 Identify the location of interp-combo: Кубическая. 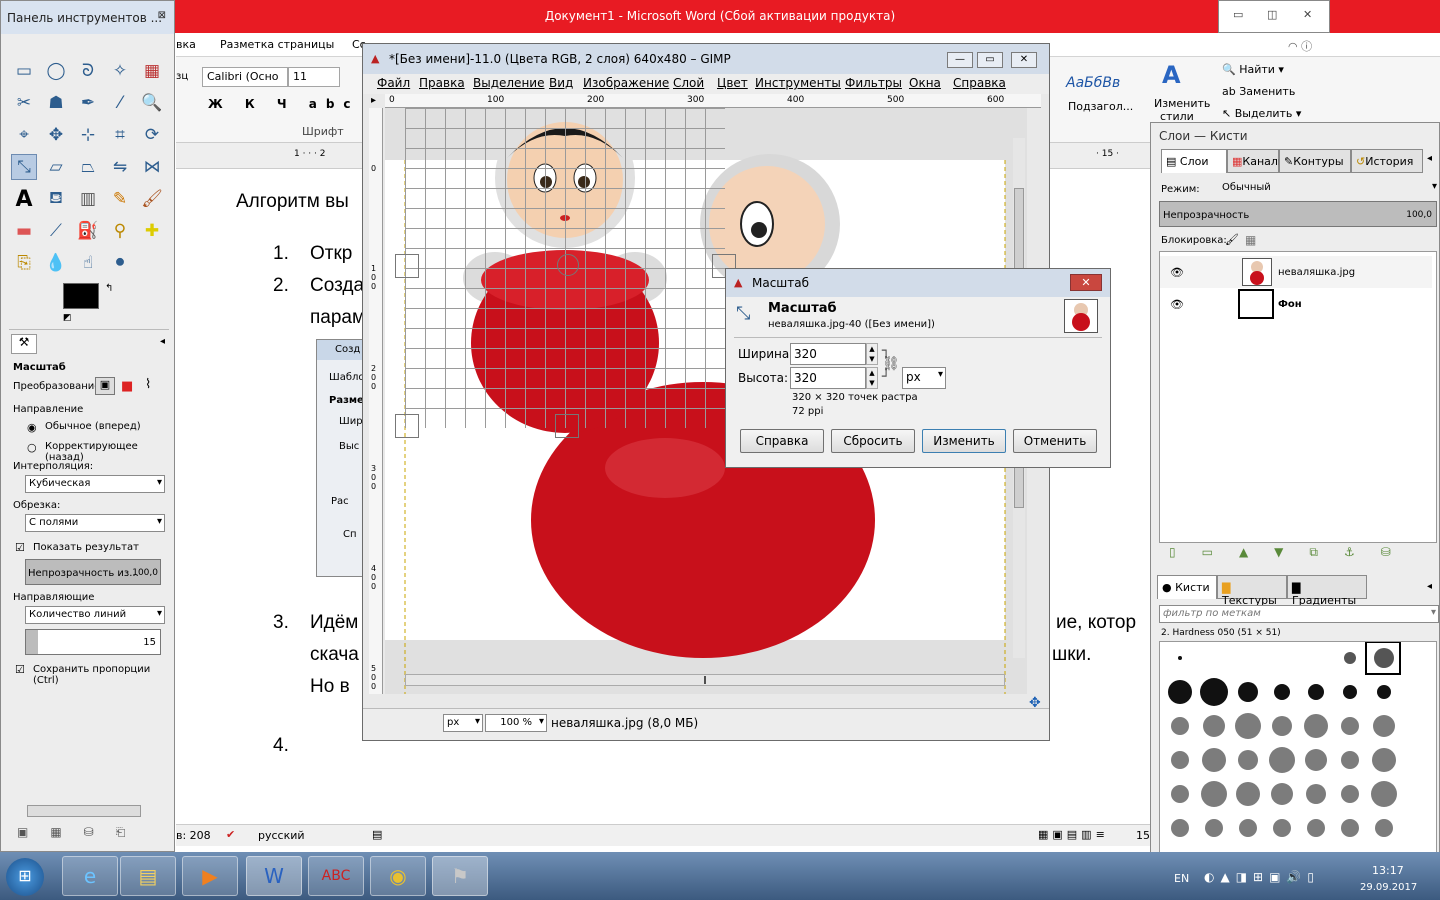
(95, 484).